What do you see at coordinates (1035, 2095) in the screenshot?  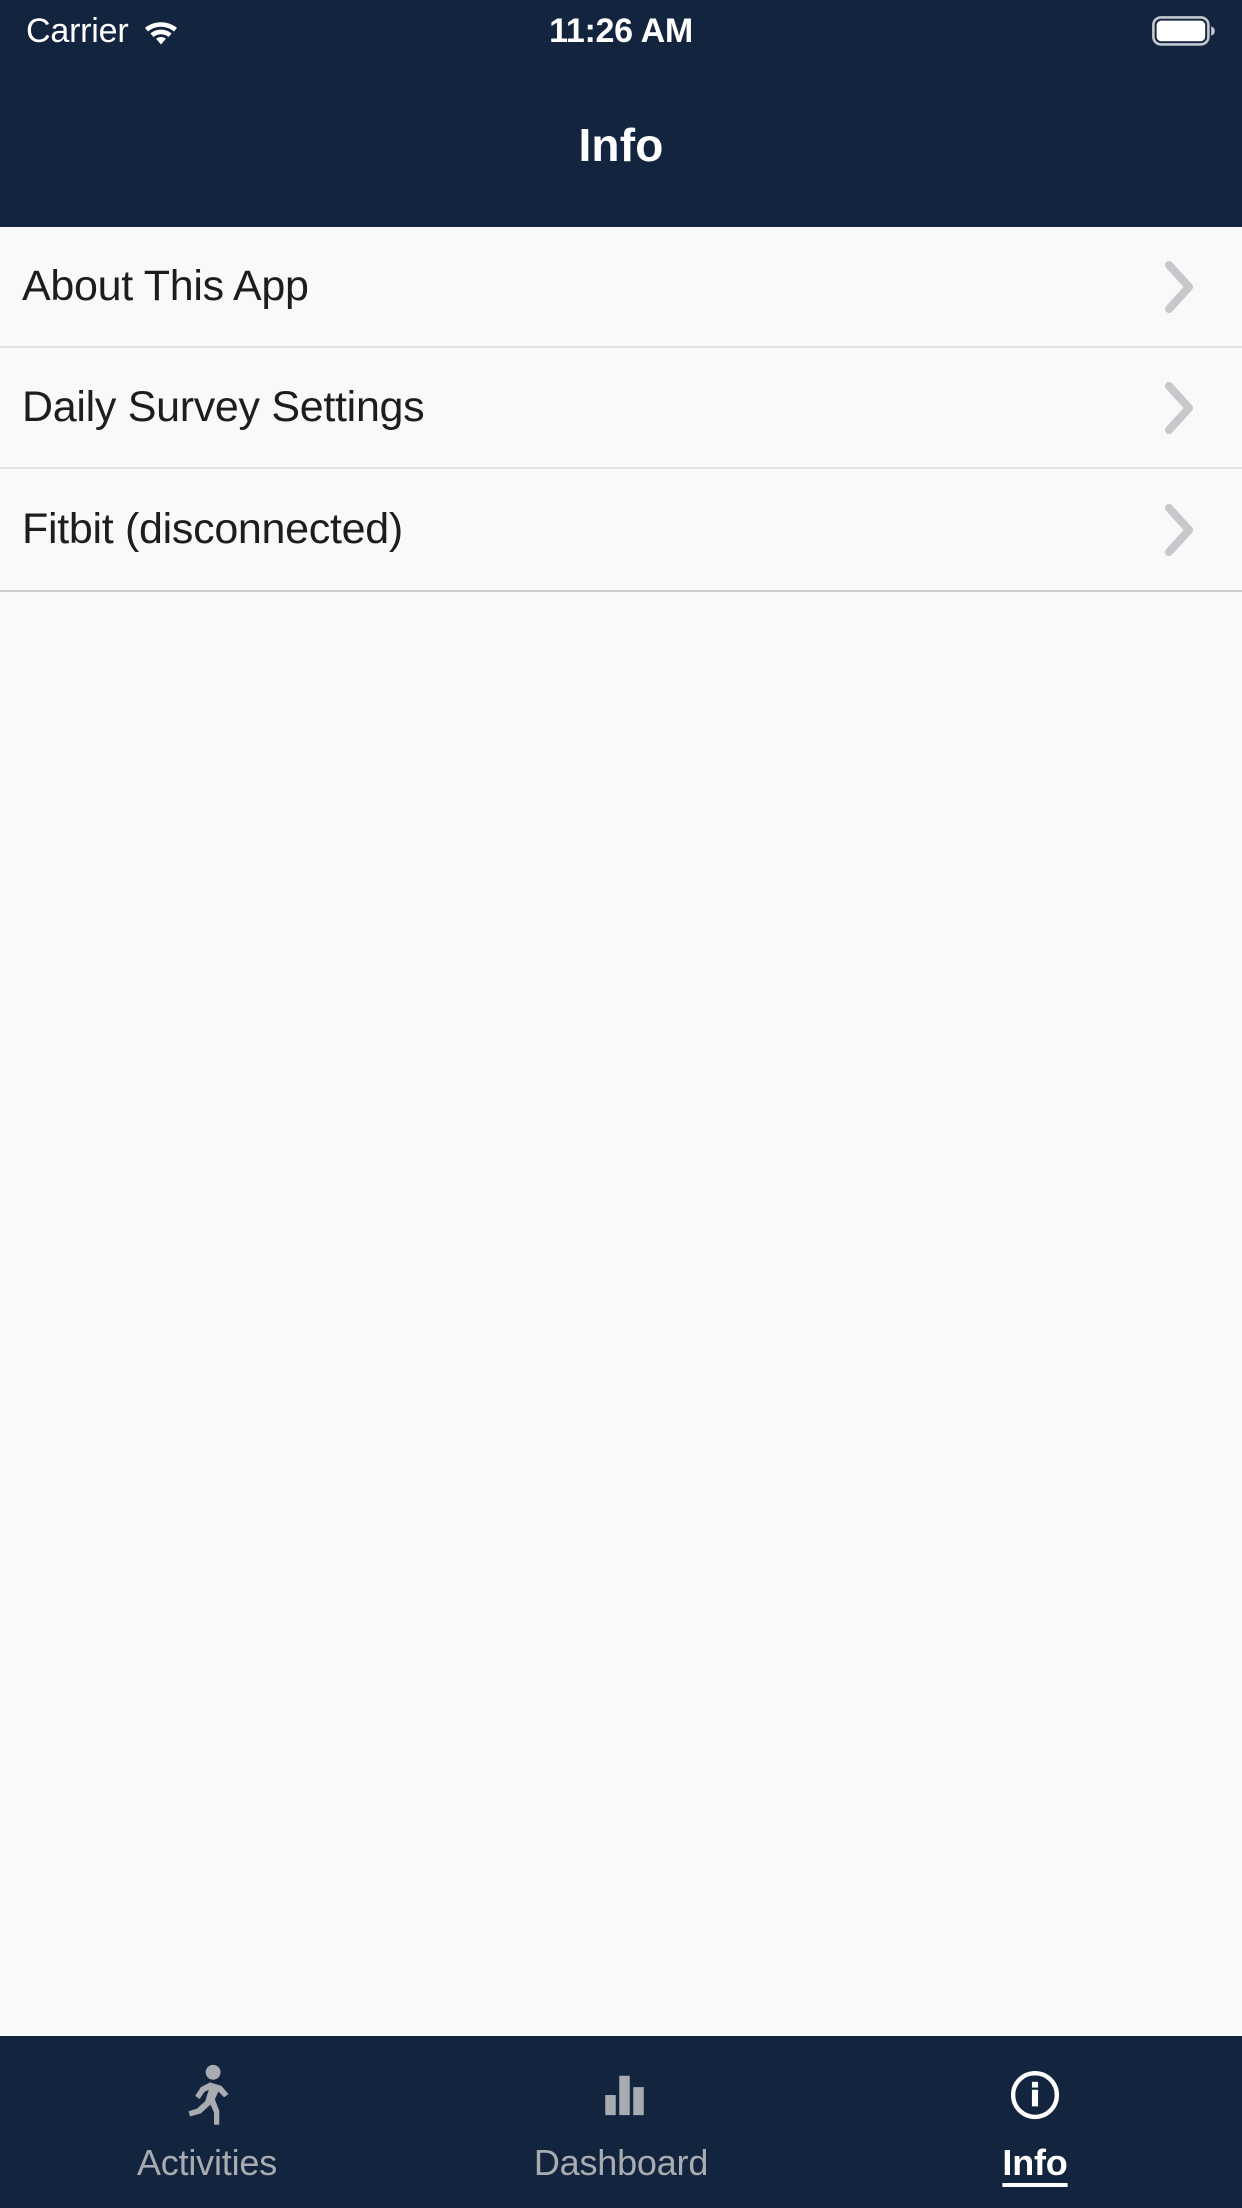 I see `info-circle-icon` at bounding box center [1035, 2095].